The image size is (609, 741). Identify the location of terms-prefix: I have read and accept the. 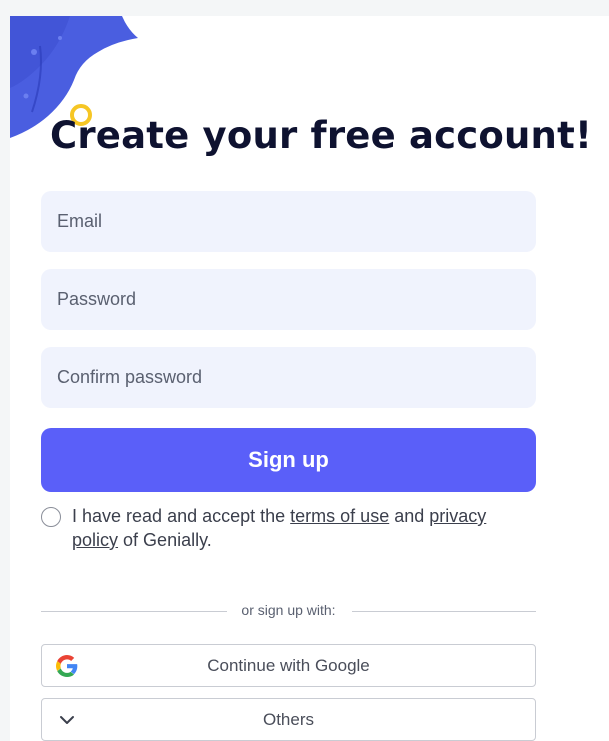
(179, 516).